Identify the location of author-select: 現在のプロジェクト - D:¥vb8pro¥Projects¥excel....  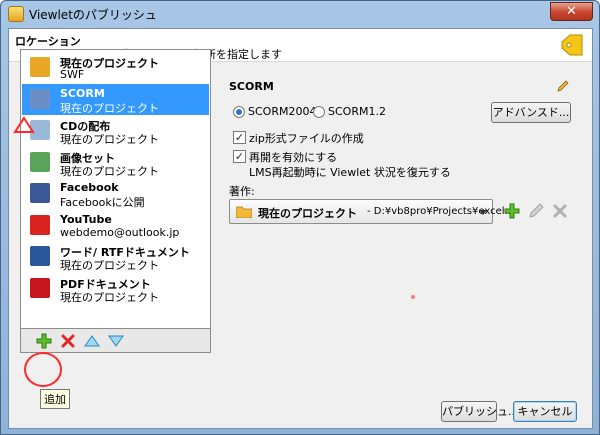
(371, 211).